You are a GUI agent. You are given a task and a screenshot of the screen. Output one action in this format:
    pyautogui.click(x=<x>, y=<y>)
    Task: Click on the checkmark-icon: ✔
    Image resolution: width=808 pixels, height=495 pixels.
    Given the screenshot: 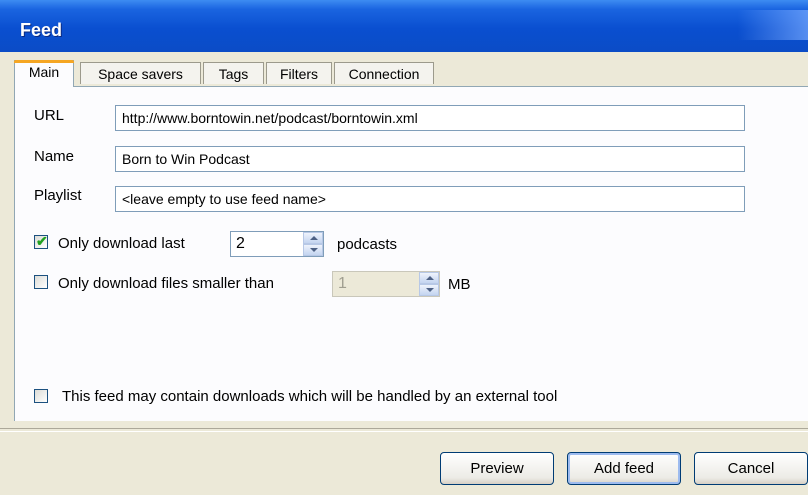 What is the action you would take?
    pyautogui.click(x=42, y=241)
    